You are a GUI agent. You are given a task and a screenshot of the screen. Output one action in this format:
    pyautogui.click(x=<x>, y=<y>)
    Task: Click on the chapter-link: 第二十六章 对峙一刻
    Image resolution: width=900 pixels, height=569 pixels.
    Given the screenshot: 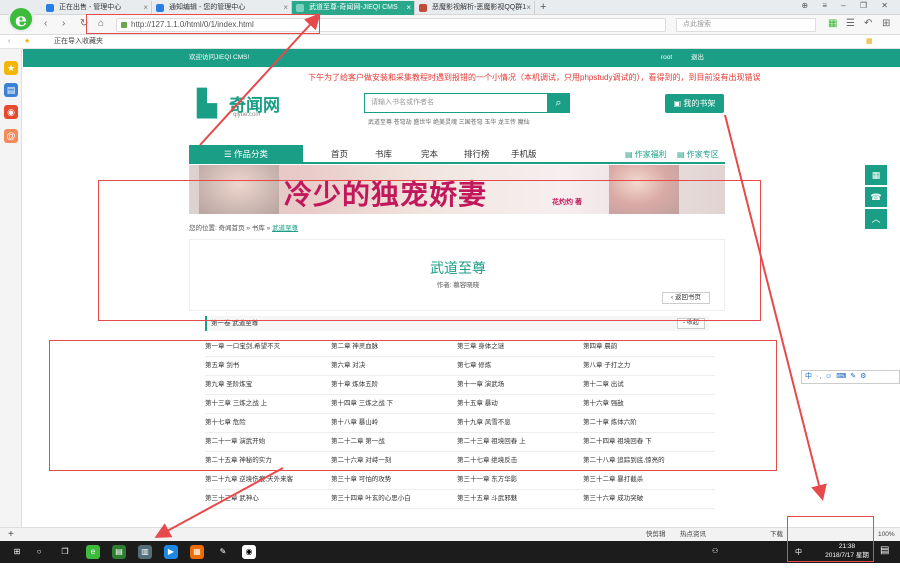 What is the action you would take?
    pyautogui.click(x=361, y=461)
    